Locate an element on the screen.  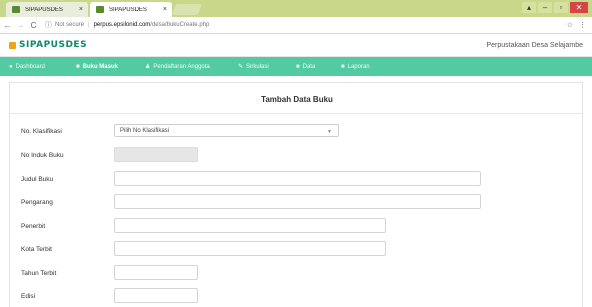
url-path: /desa/bukuCreate.php is located at coordinates (180, 25).